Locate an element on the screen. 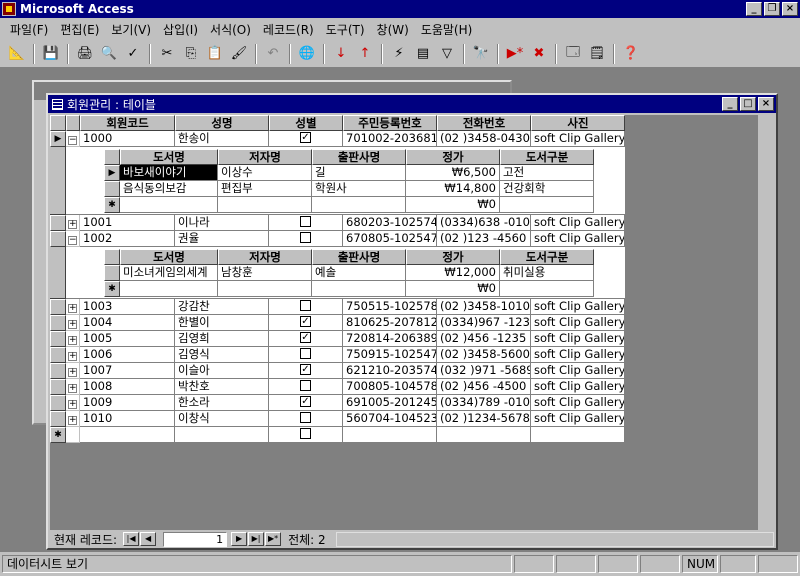 The height and width of the screenshot is (576, 800). child-maximize-button: □ is located at coordinates (748, 104).